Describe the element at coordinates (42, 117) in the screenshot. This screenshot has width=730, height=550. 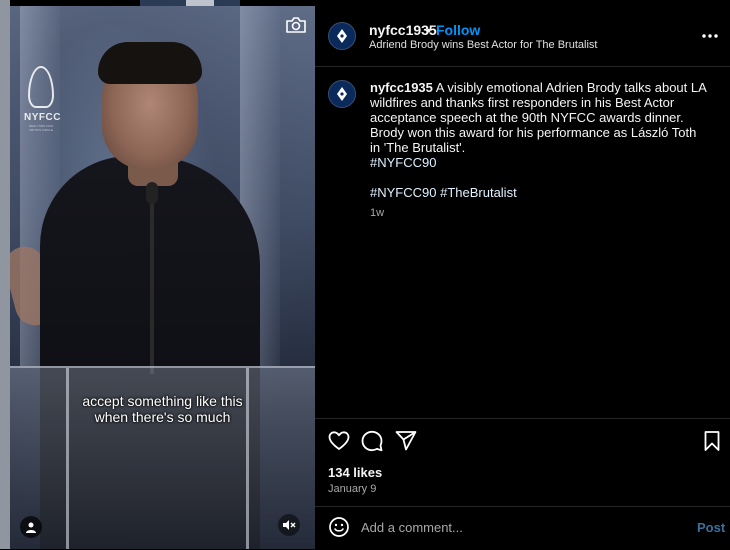
I see `watermark-name: NYFCC` at that location.